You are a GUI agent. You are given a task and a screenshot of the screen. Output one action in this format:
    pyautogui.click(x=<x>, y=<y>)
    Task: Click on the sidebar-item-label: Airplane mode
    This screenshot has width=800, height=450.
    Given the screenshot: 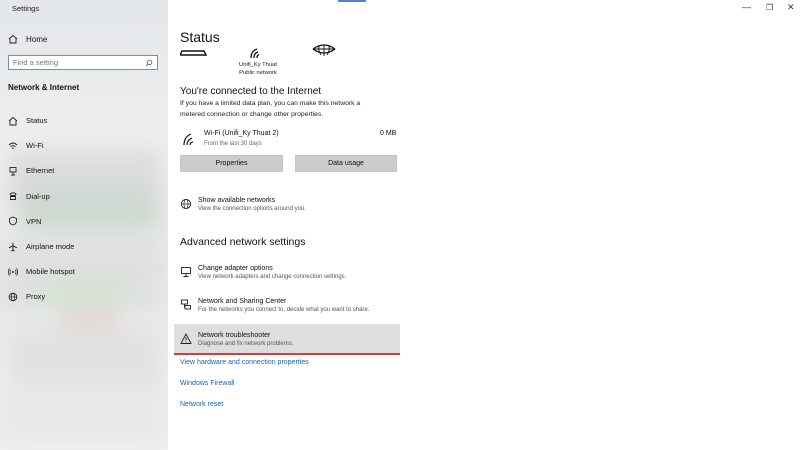 What is the action you would take?
    pyautogui.click(x=50, y=247)
    